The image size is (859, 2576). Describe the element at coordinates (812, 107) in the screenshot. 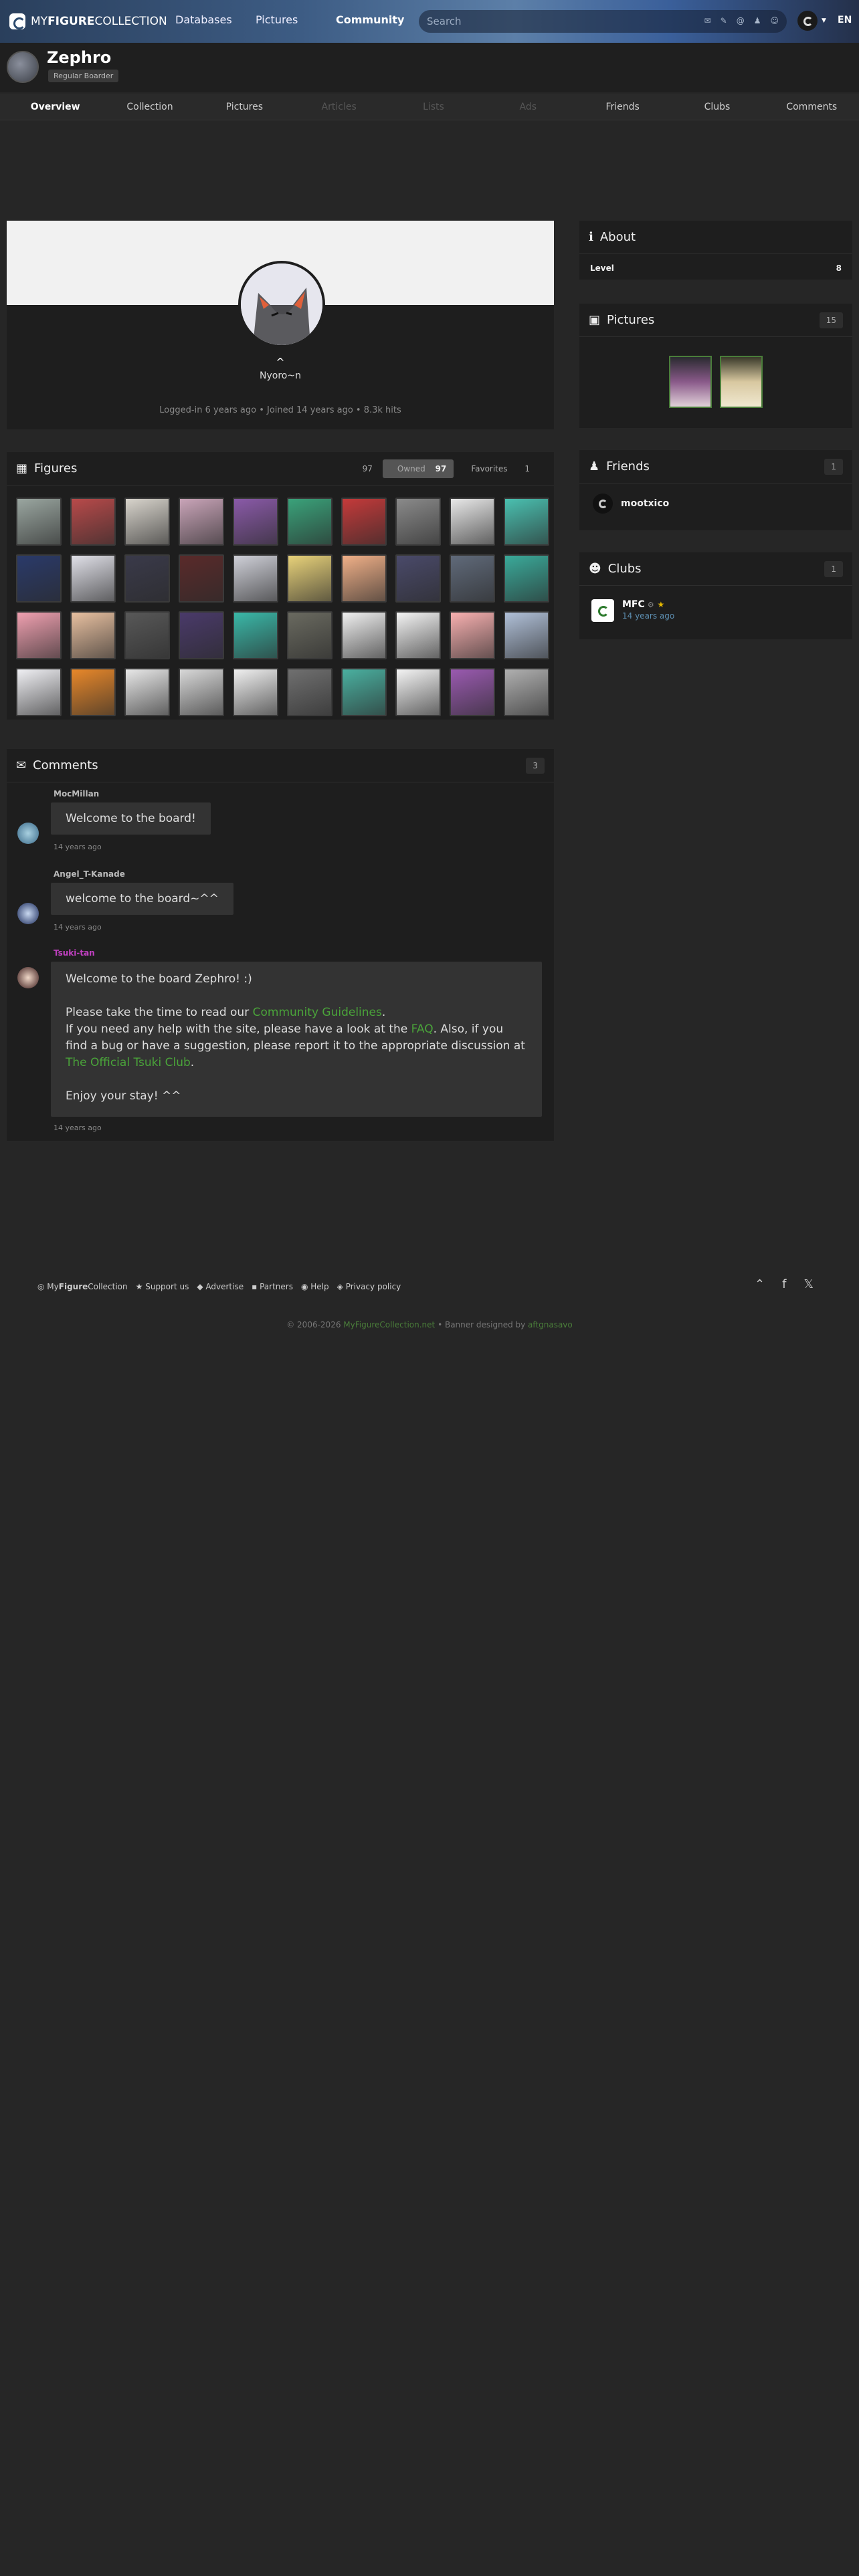

I see `tab-comments: Comments` at that location.